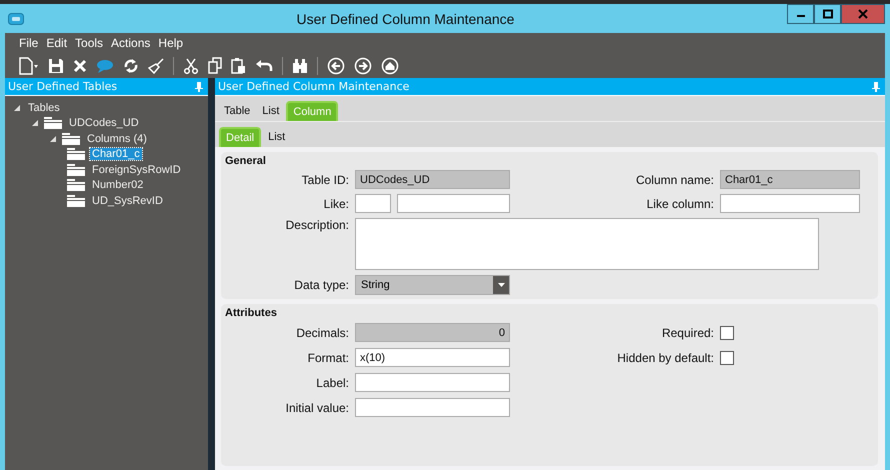 This screenshot has width=890, height=470. What do you see at coordinates (335, 203) in the screenshot?
I see `field-label: Like:` at bounding box center [335, 203].